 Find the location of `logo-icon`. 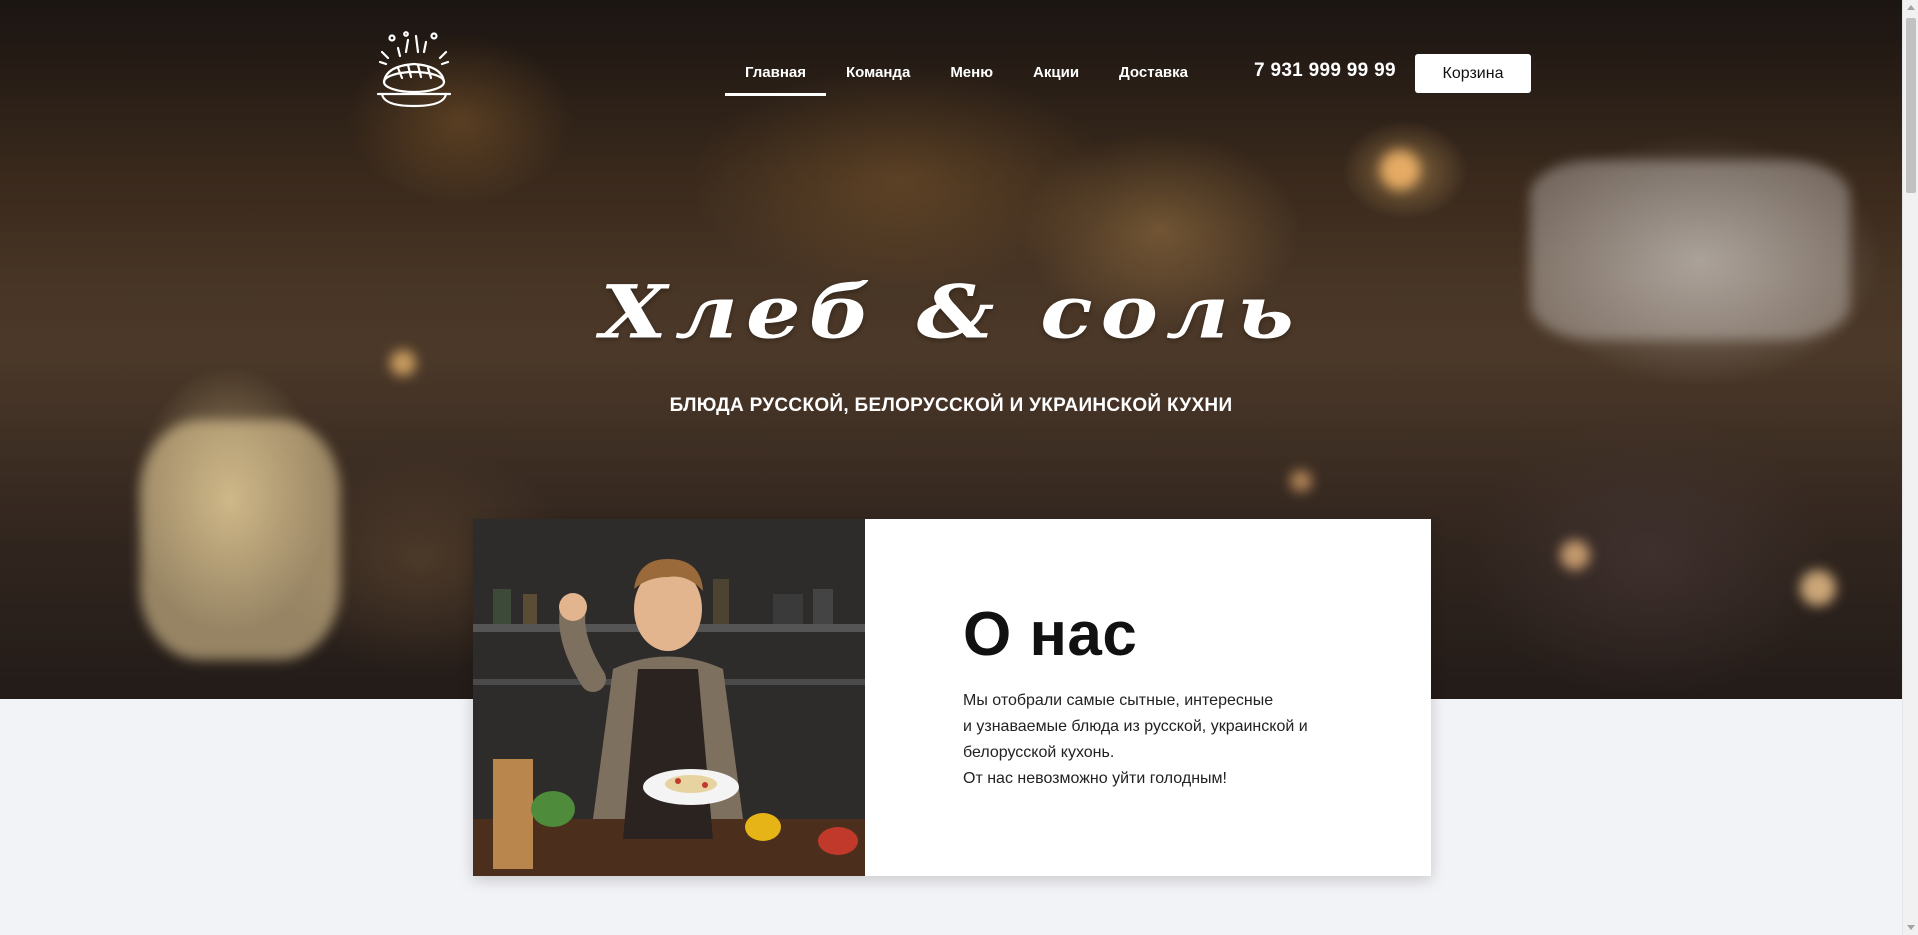

logo-icon is located at coordinates (414, 70).